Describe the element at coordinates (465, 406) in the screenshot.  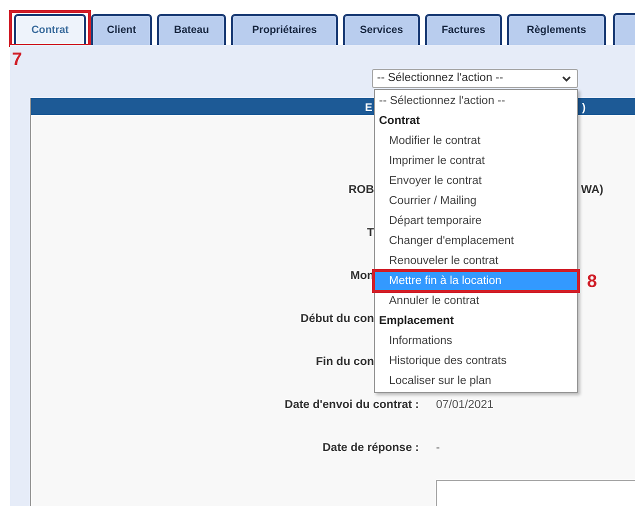
I see `field-value: 07/01/2021` at that location.